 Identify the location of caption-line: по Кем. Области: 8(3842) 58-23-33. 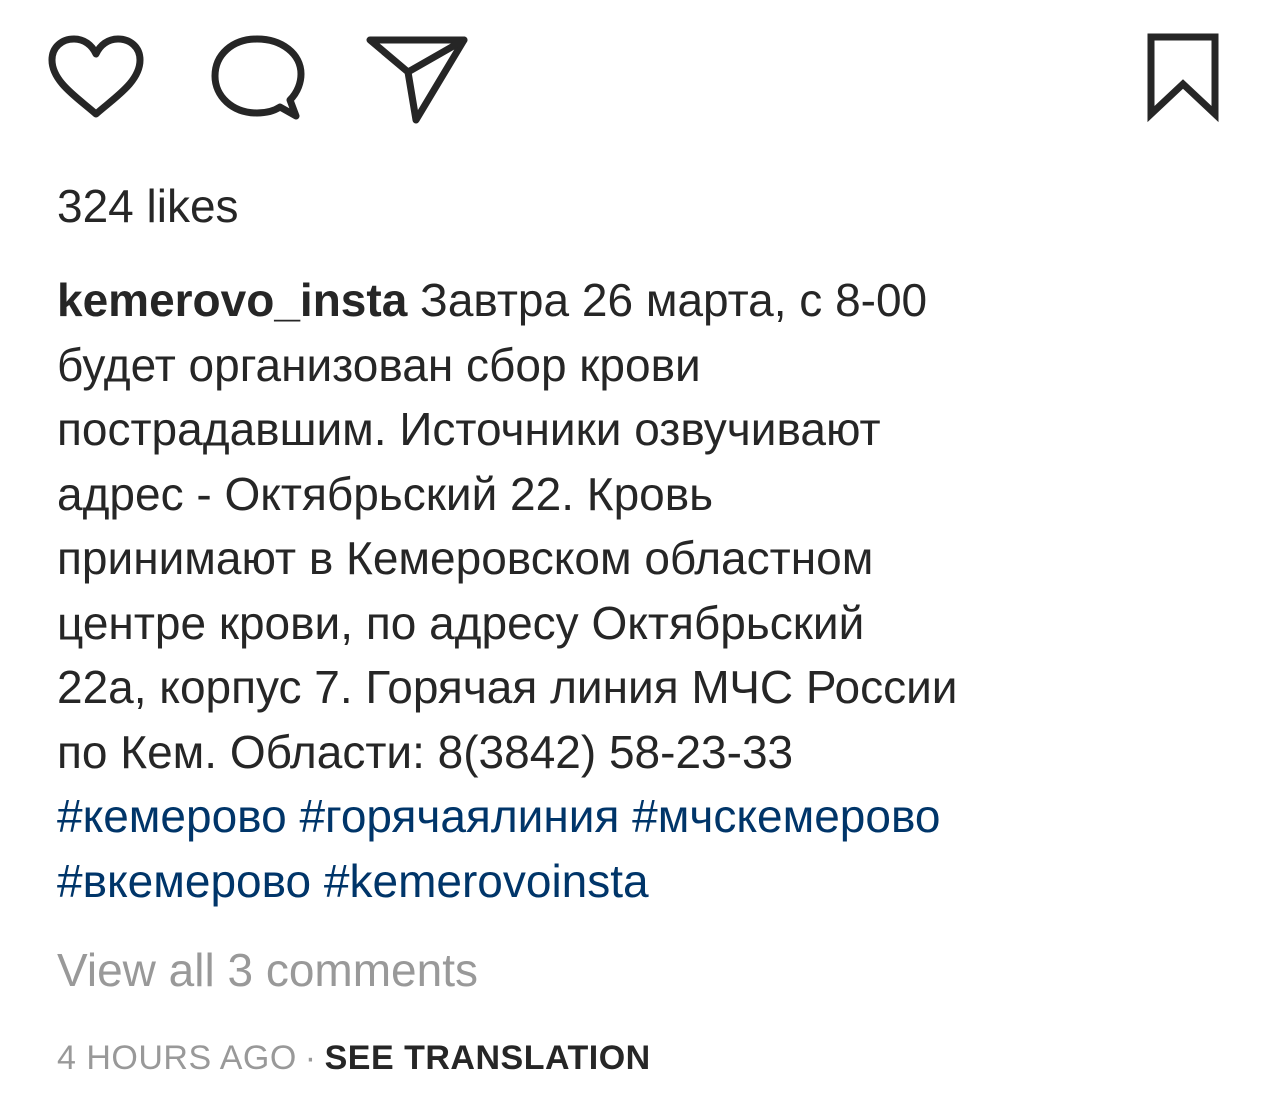
(425, 751).